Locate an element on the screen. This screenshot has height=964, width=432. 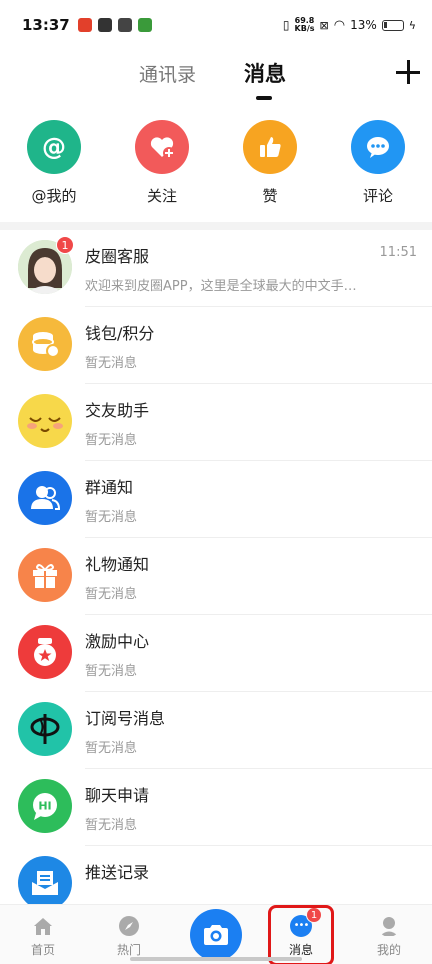
mail-tray-icon is located at coordinates (45, 883).